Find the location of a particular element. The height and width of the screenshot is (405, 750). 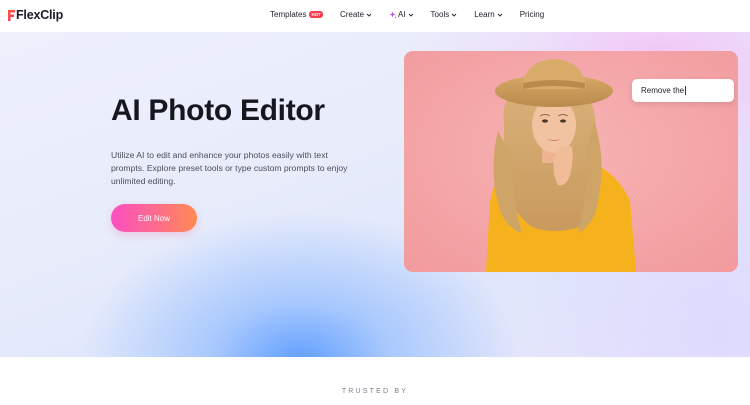

trusted-by-label: TRUSTED BY is located at coordinates (375, 391).